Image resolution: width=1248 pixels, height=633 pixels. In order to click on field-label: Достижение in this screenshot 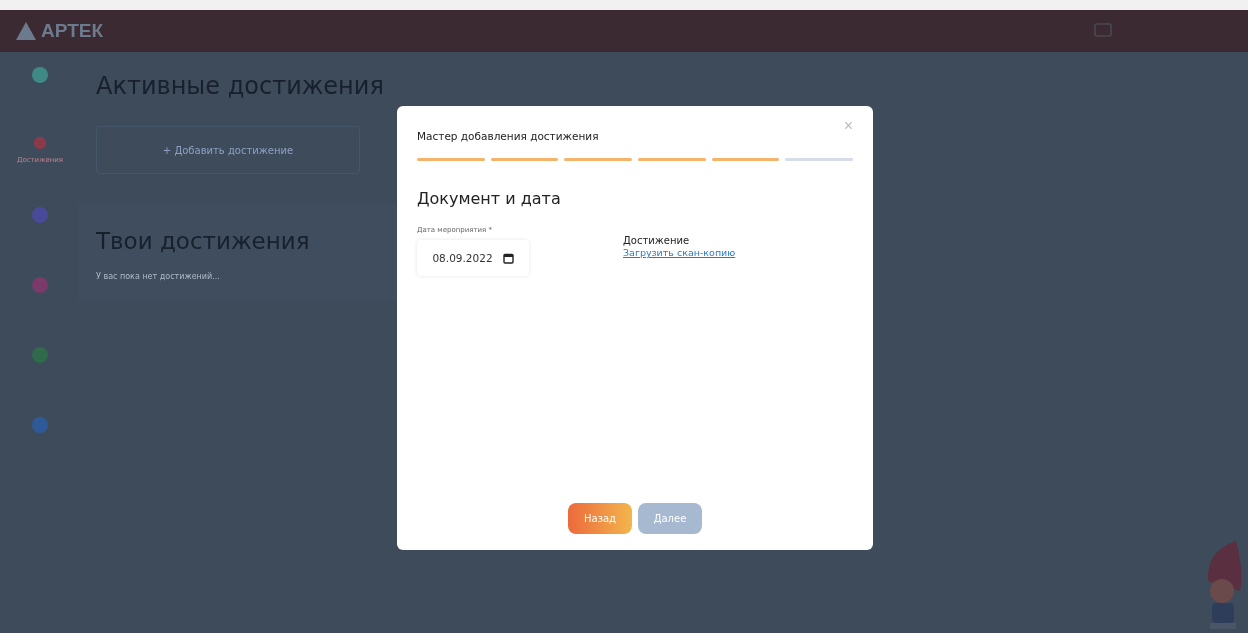, I will do `click(657, 240)`.